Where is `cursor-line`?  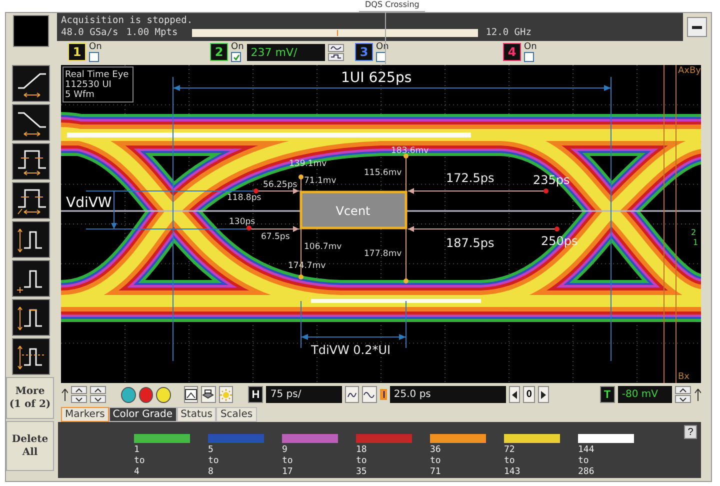 cursor-line is located at coordinates (385, 37).